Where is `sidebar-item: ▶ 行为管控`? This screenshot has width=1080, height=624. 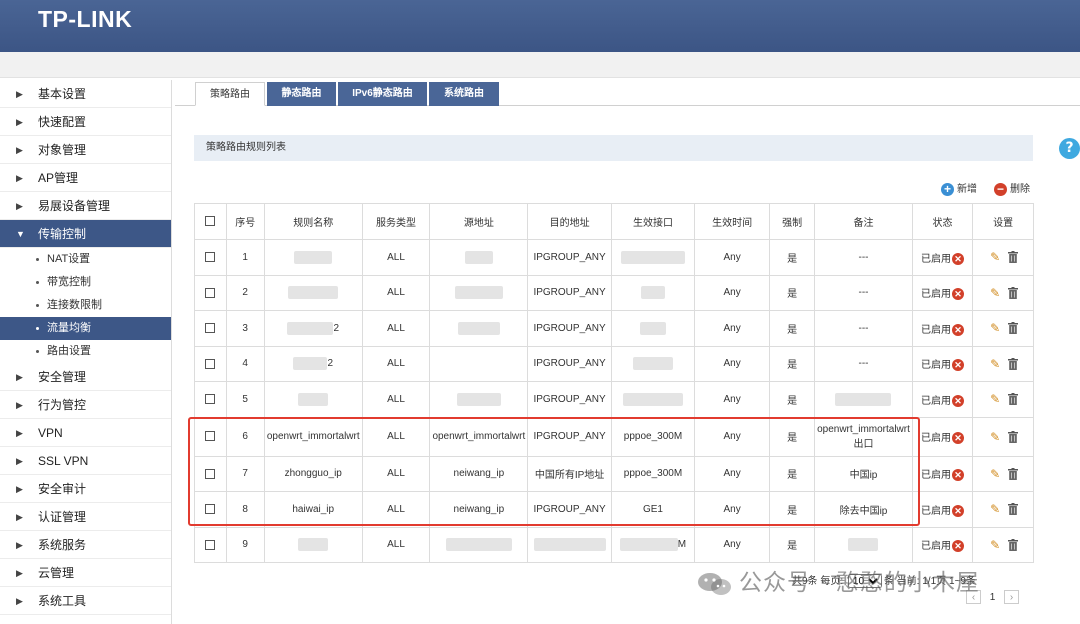 sidebar-item: ▶ 行为管控 is located at coordinates (85, 405).